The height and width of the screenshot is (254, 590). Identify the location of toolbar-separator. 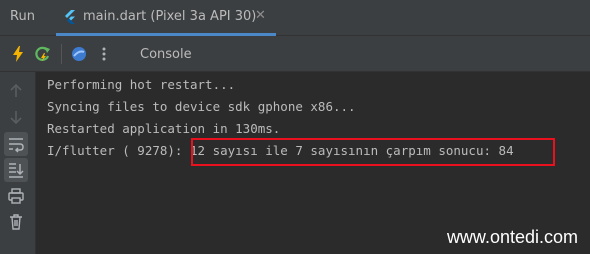
(61, 54).